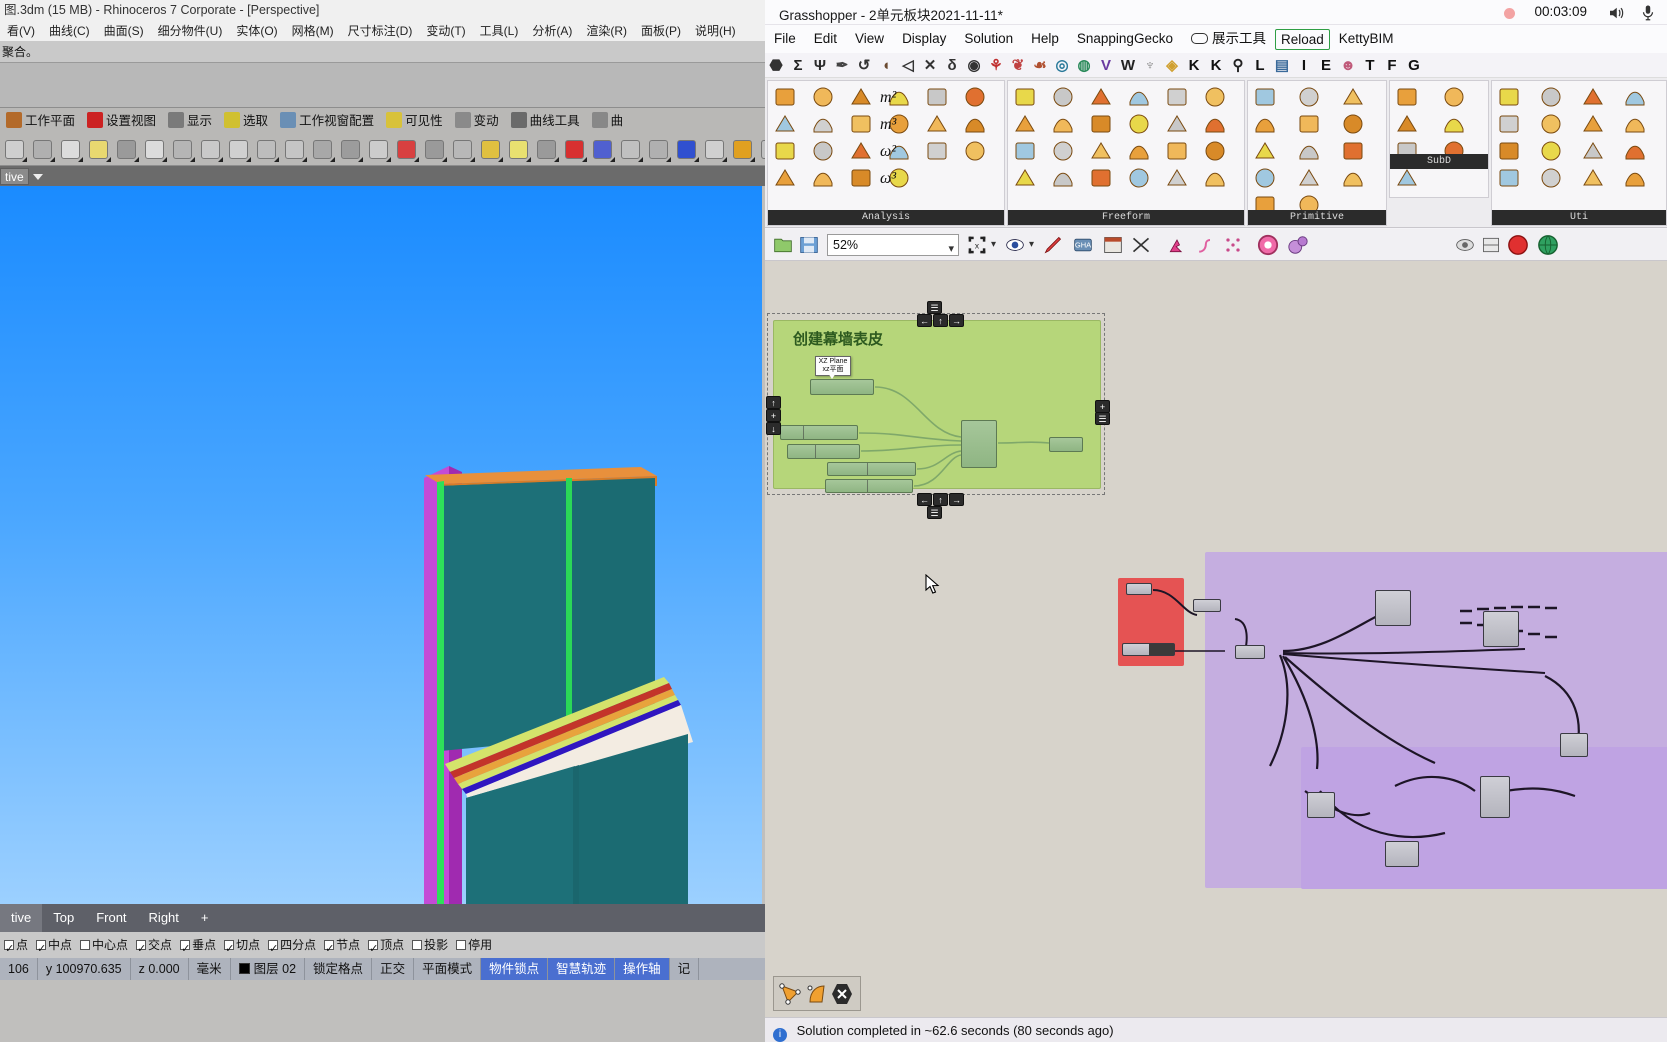 The image size is (1667, 1042). What do you see at coordinates (380, 31) in the screenshot?
I see `rhino-menu-item-6: 尺寸标注(D)` at bounding box center [380, 31].